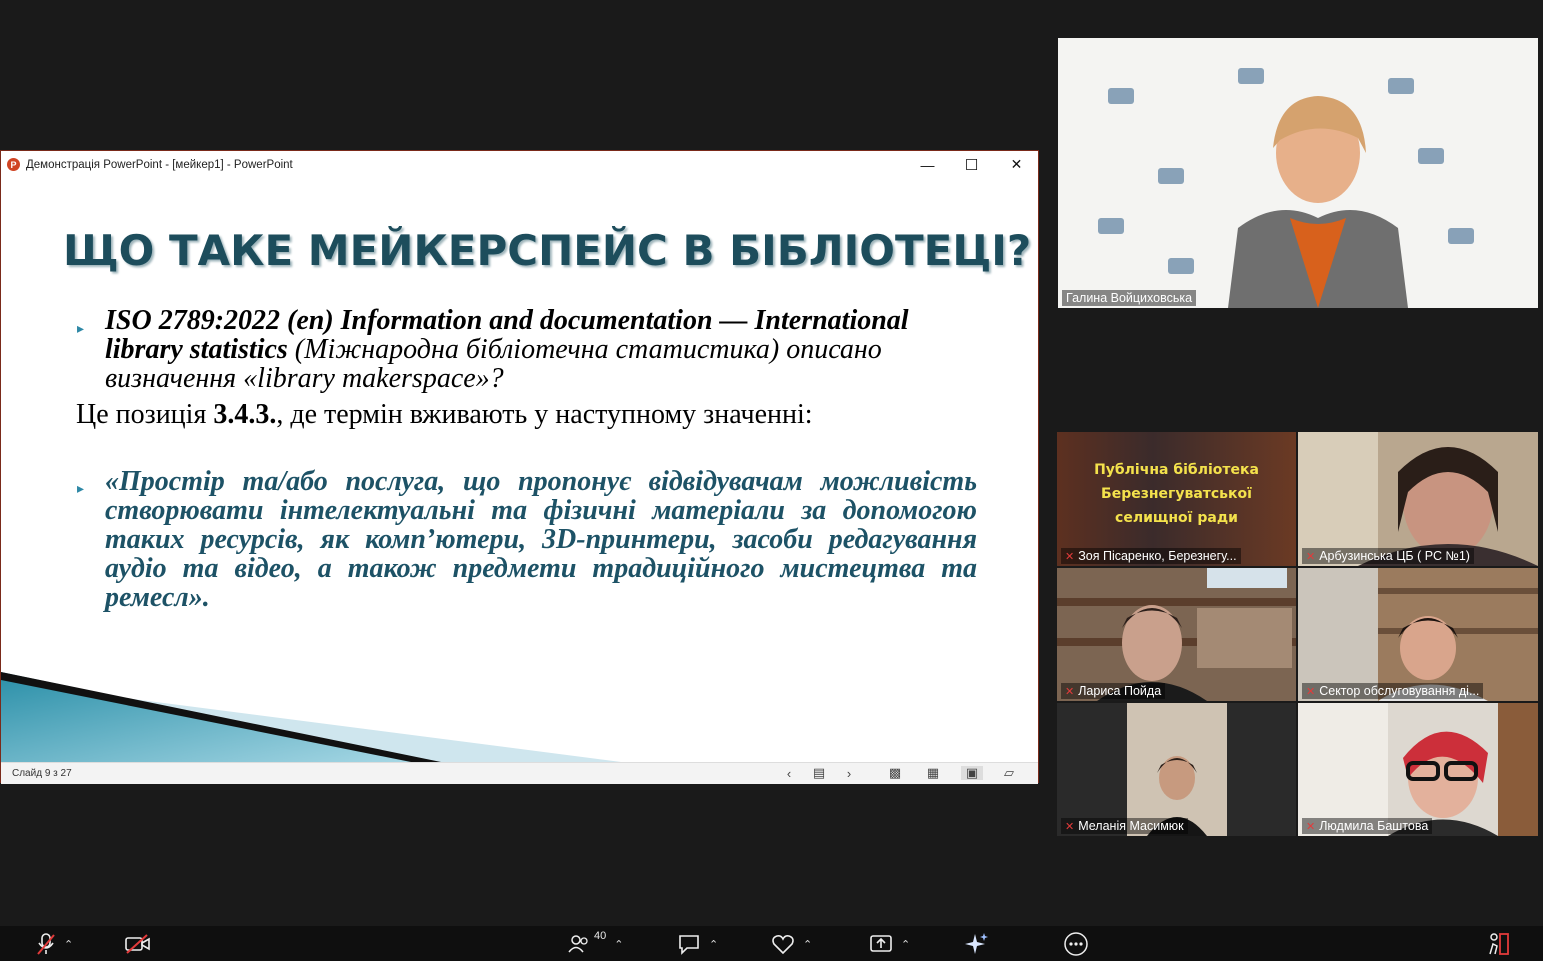 This screenshot has width=1543, height=961. Describe the element at coordinates (1176, 470) in the screenshot. I see `banner-line: Публічна бібліотека` at that location.